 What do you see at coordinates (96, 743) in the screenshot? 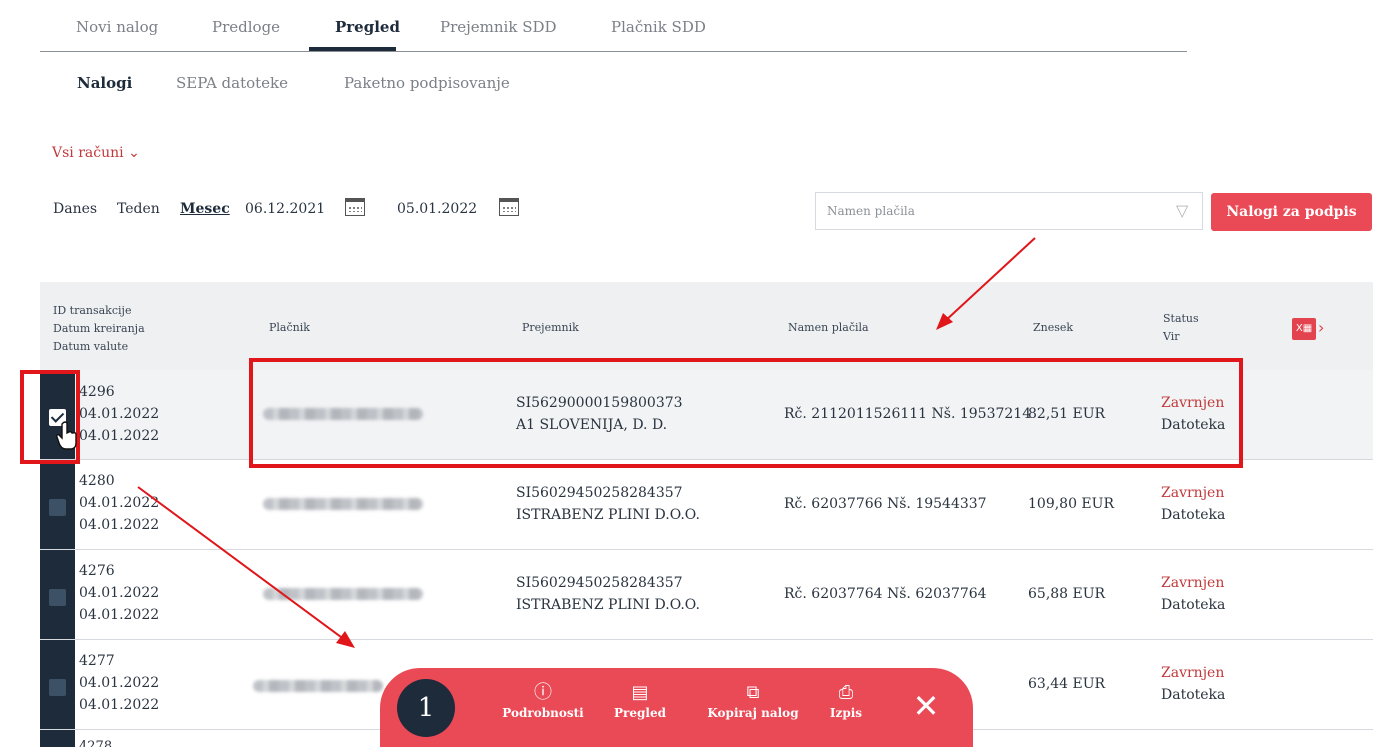
I see `row-id-partial: 4278` at bounding box center [96, 743].